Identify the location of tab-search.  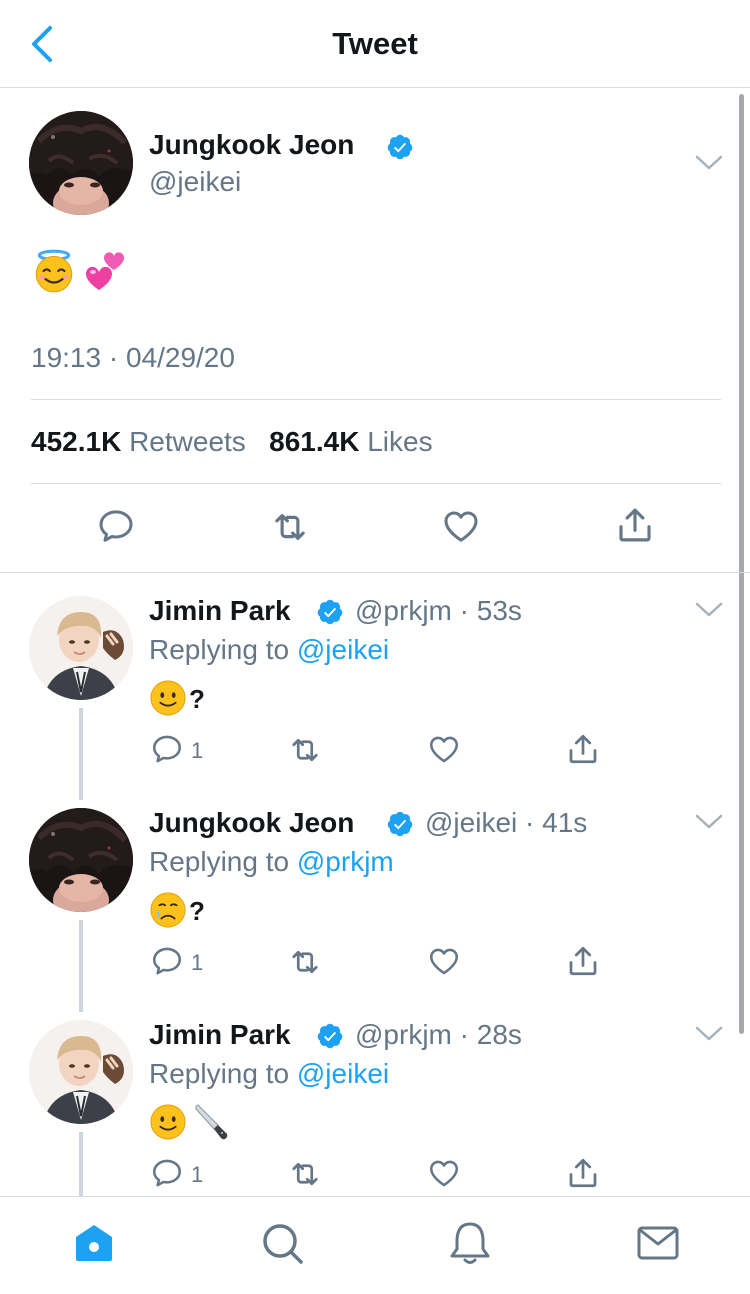
(282, 1243).